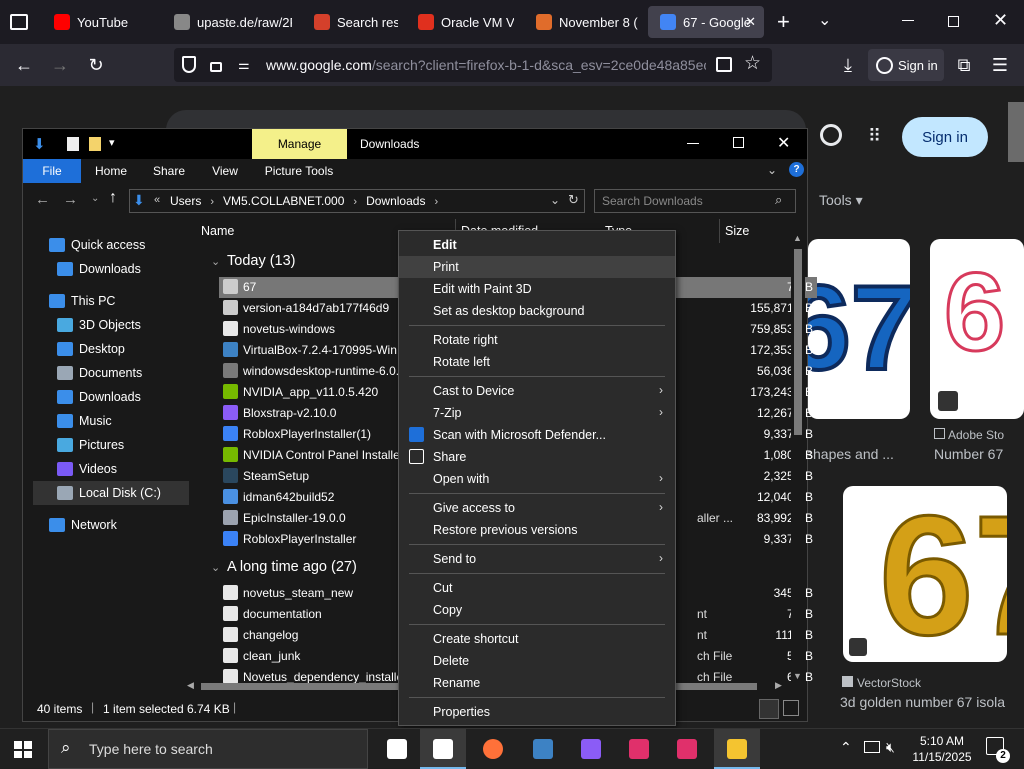  Describe the element at coordinates (190, 685) in the screenshot. I see `scroll-left-icon: ◀` at that location.